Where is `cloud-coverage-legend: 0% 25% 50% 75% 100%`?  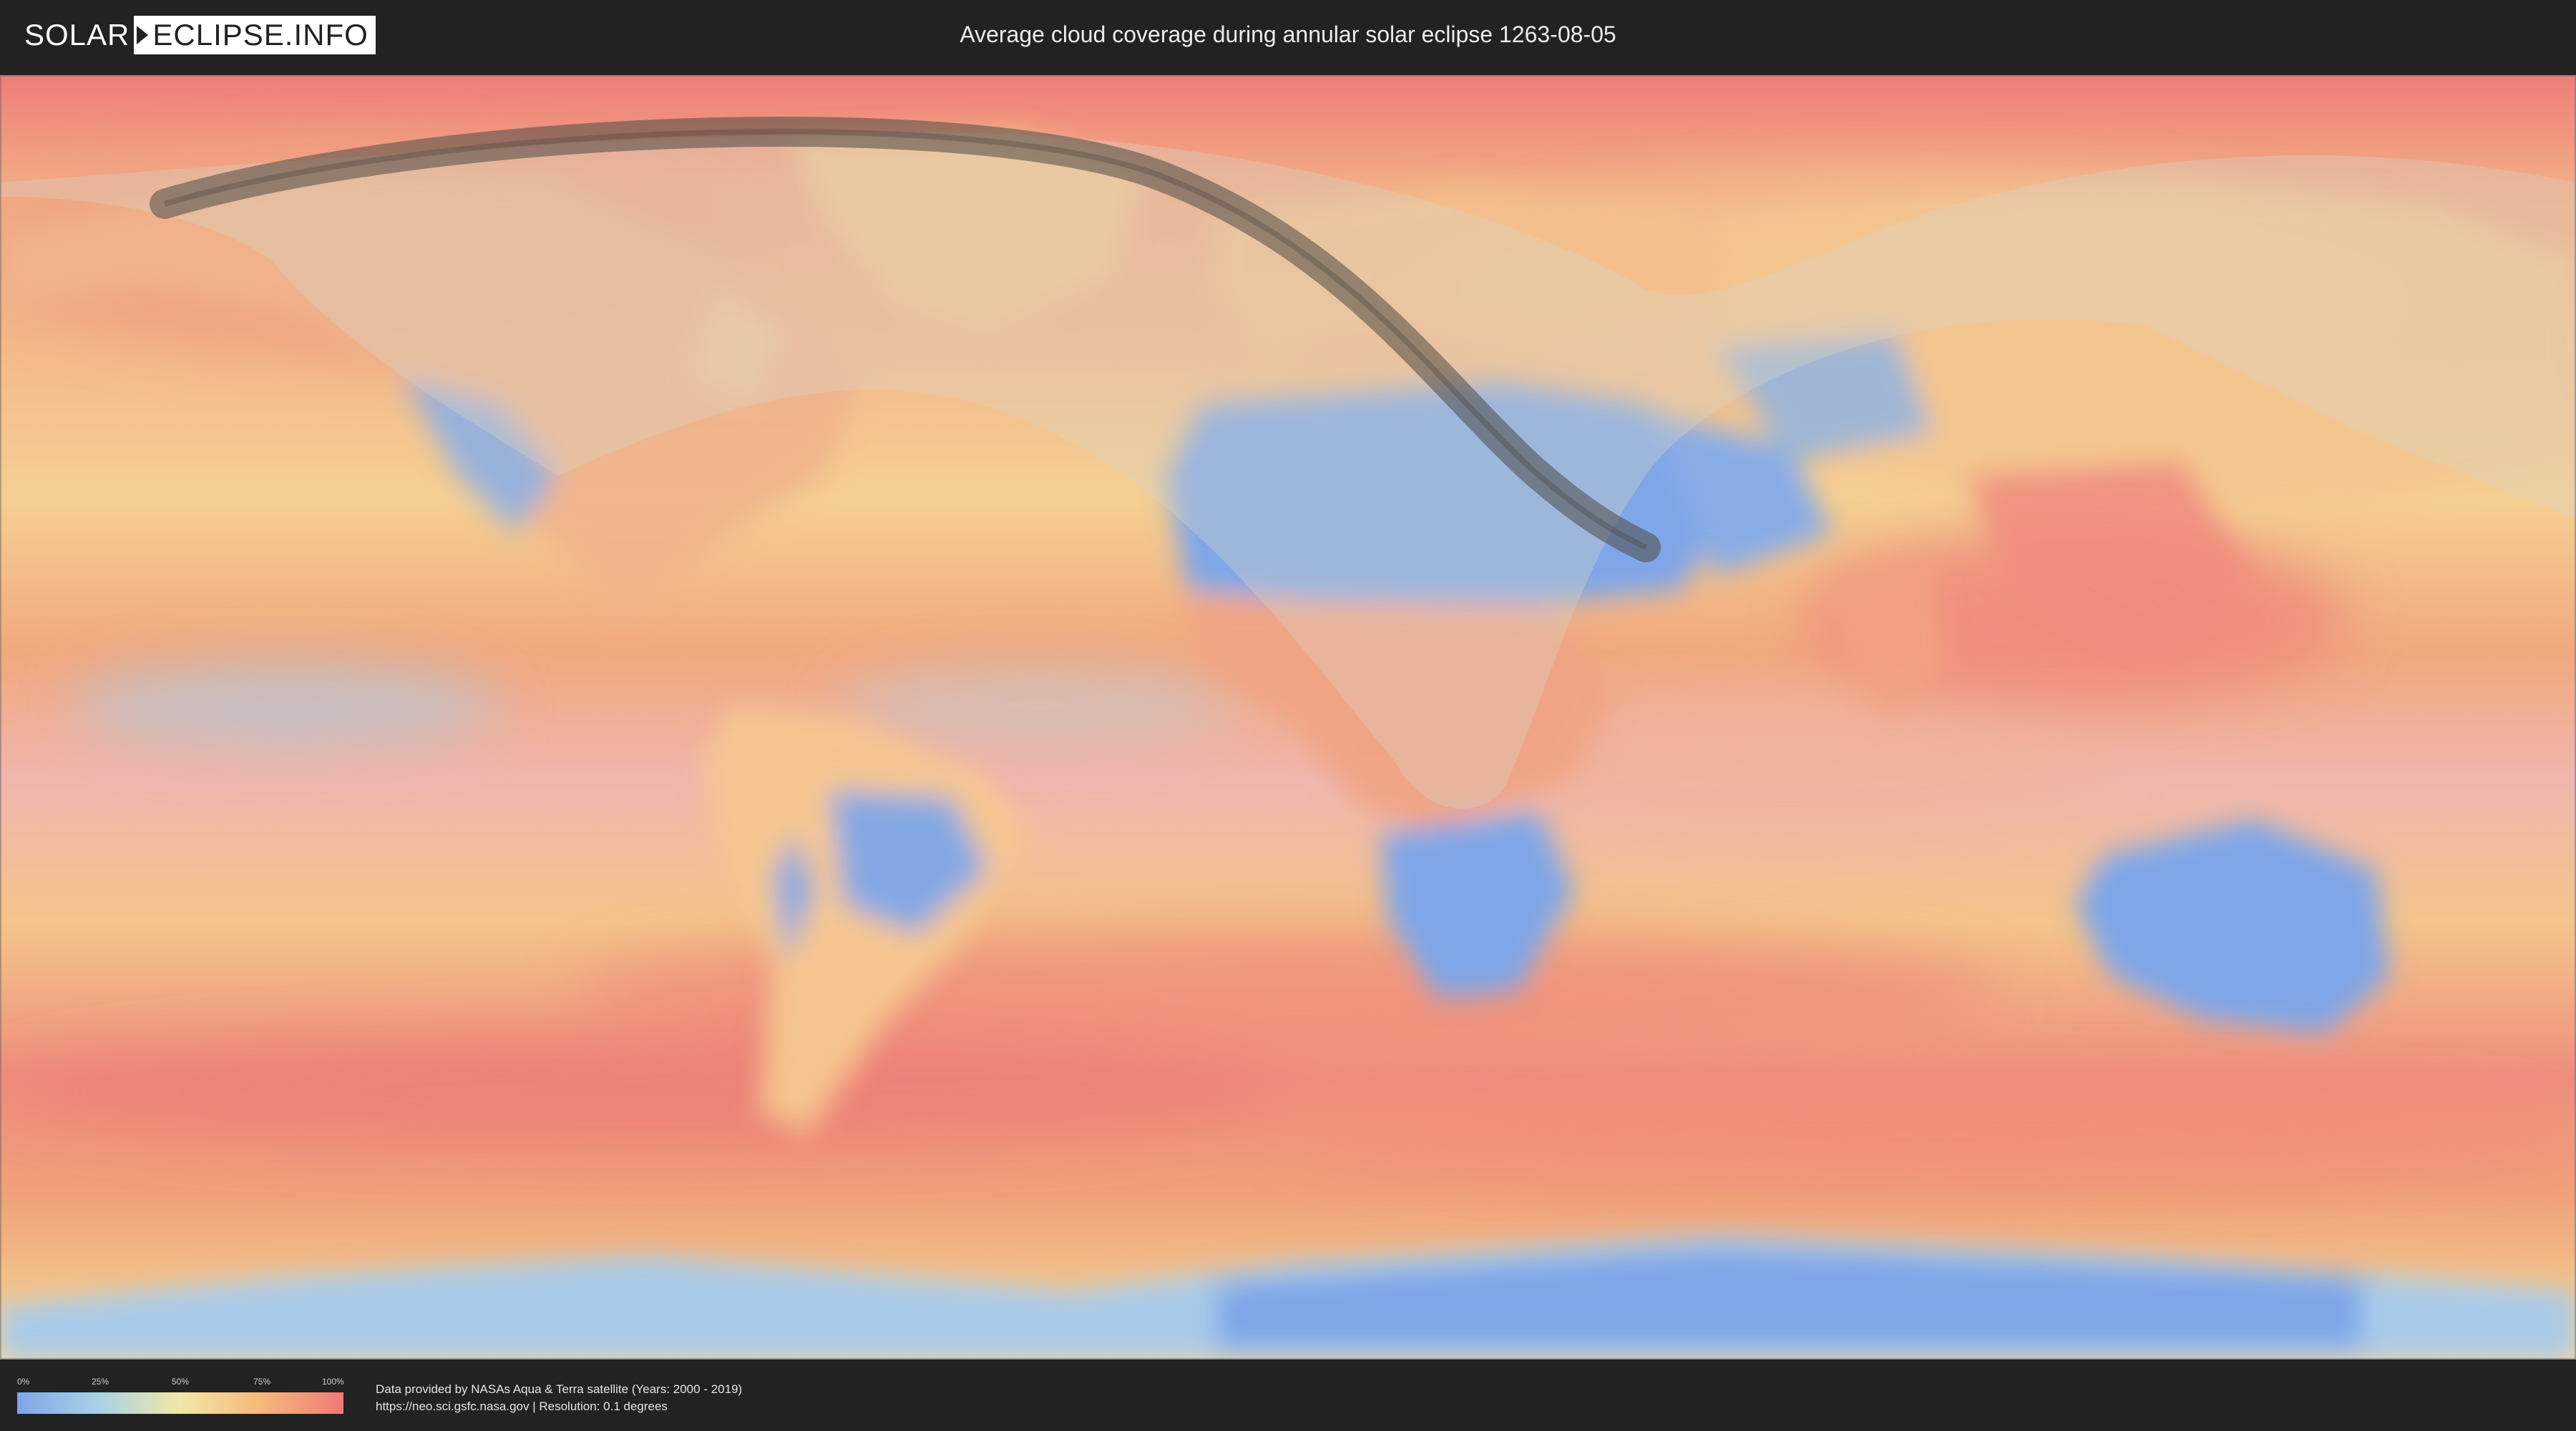
cloud-coverage-legend: 0% 25% 50% 75% 100% is located at coordinates (180, 1394).